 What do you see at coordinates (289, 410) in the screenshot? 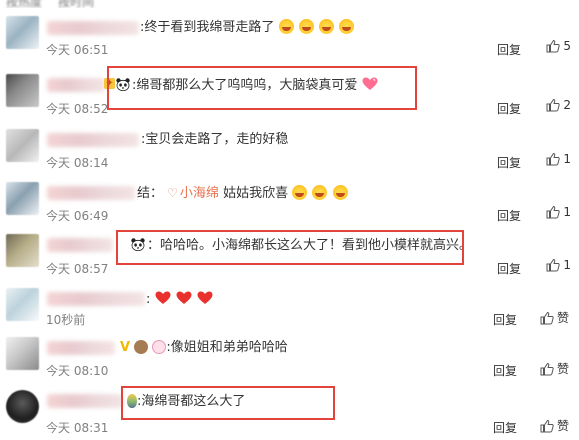
I see `comment-row: :海绵哥都这么大了 今天 08:31 回复 赞` at bounding box center [289, 410].